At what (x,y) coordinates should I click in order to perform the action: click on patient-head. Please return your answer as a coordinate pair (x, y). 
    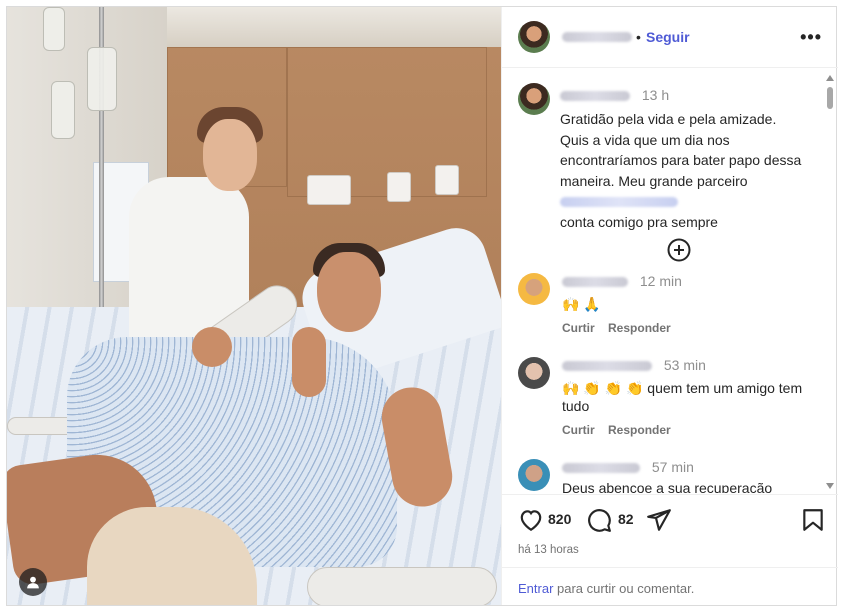
    Looking at the image, I should click on (349, 292).